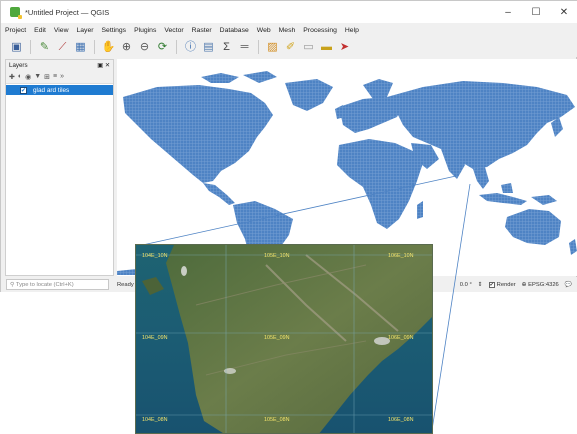  Describe the element at coordinates (277, 420) in the screenshot. I see `tile-label: 105E_08N` at that location.